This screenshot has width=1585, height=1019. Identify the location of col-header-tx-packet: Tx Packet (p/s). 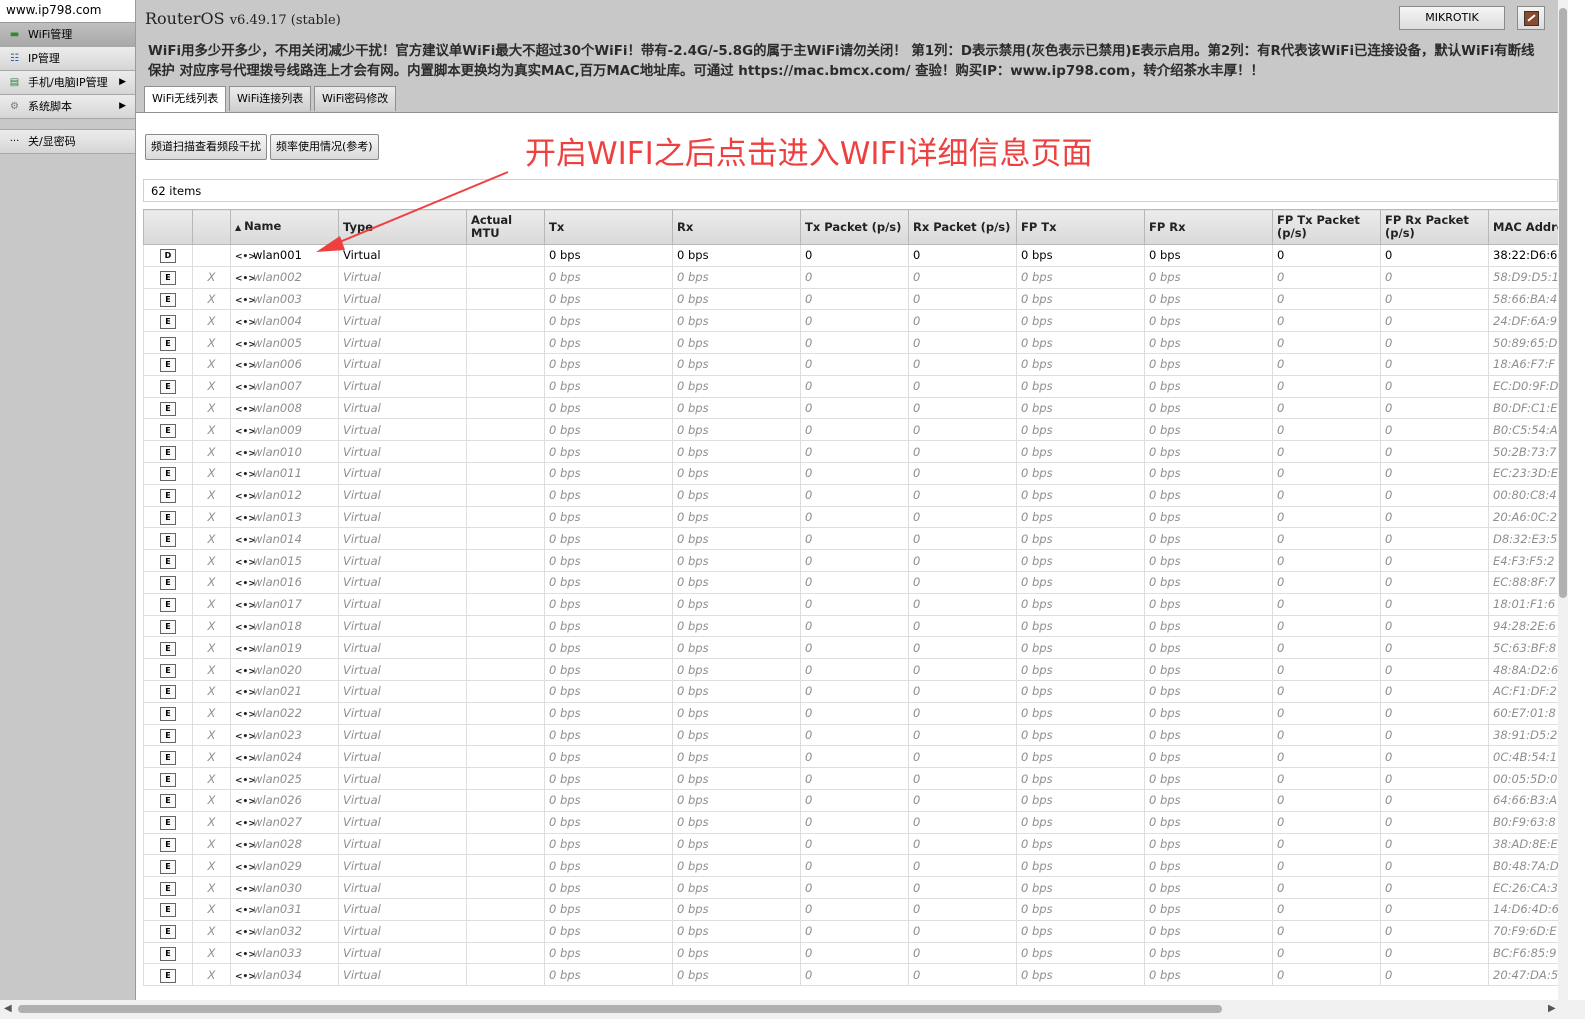
(854, 227).